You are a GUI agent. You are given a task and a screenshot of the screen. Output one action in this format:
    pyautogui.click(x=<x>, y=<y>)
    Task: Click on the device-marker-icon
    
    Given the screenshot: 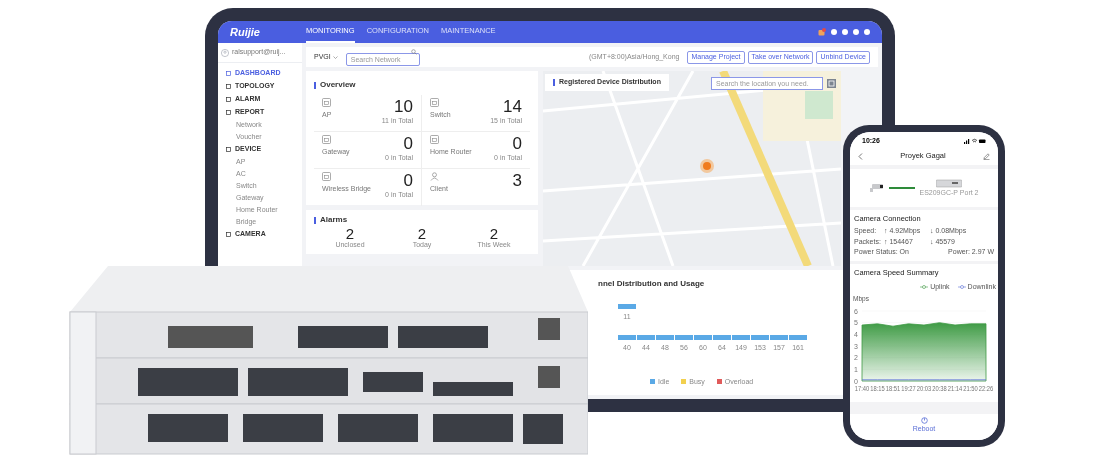 What is the action you would take?
    pyautogui.click(x=707, y=166)
    